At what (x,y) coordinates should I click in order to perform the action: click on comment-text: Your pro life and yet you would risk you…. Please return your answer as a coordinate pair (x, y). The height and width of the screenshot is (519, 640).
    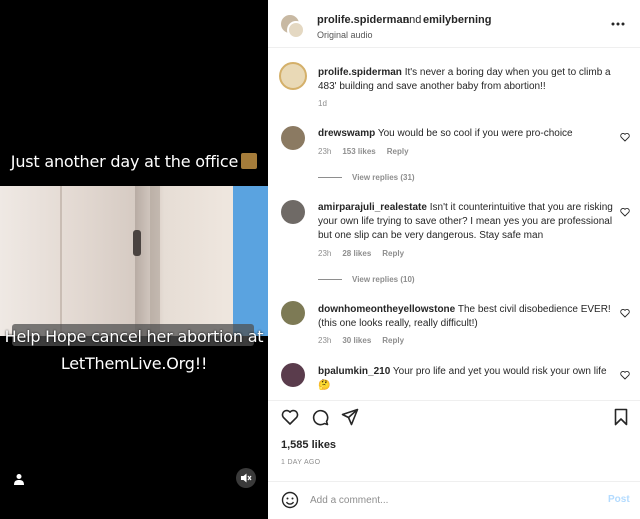
    Looking at the image, I should click on (499, 371).